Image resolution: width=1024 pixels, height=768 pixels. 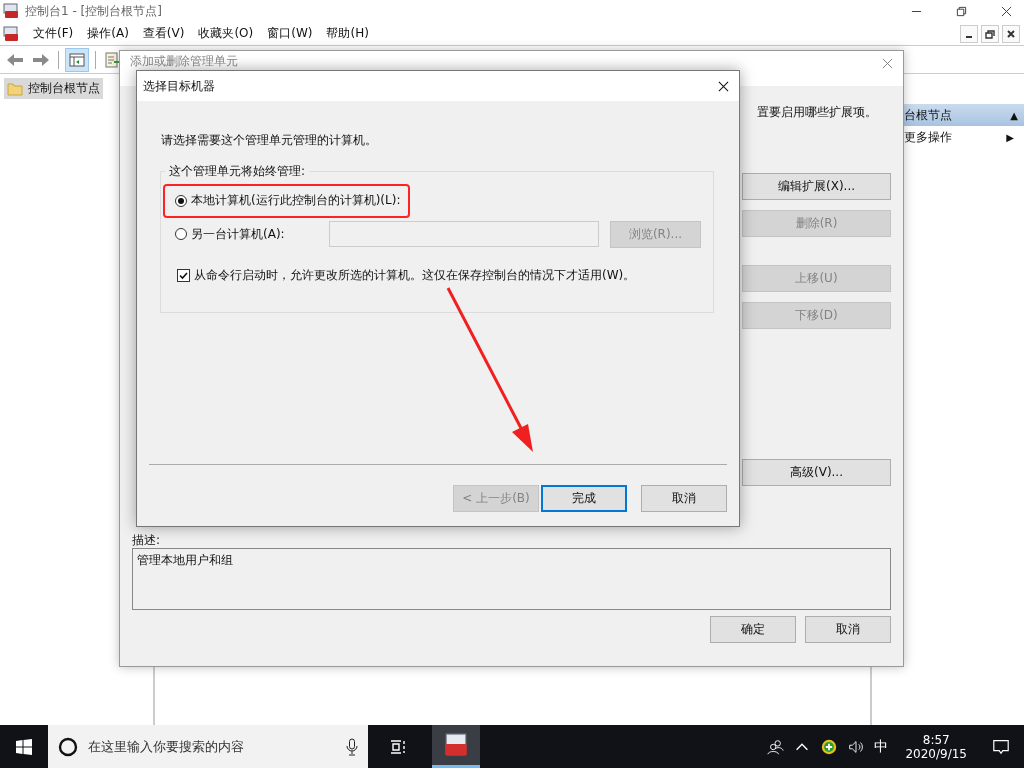 What do you see at coordinates (352, 746) in the screenshot?
I see `microphone-icon` at bounding box center [352, 746].